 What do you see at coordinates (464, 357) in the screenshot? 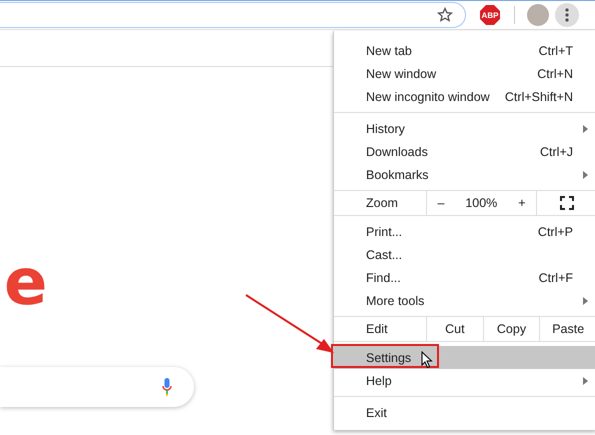
I see `menu-item: Settings` at bounding box center [464, 357].